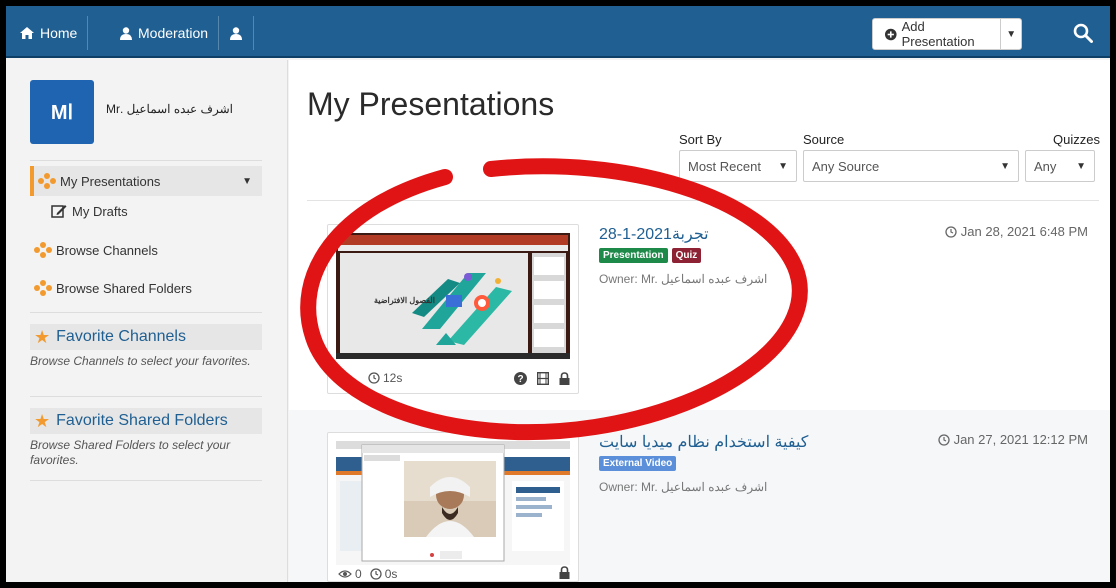  I want to click on presentation-card: الفصول الافتراضية 12s ?, so click(453, 309).